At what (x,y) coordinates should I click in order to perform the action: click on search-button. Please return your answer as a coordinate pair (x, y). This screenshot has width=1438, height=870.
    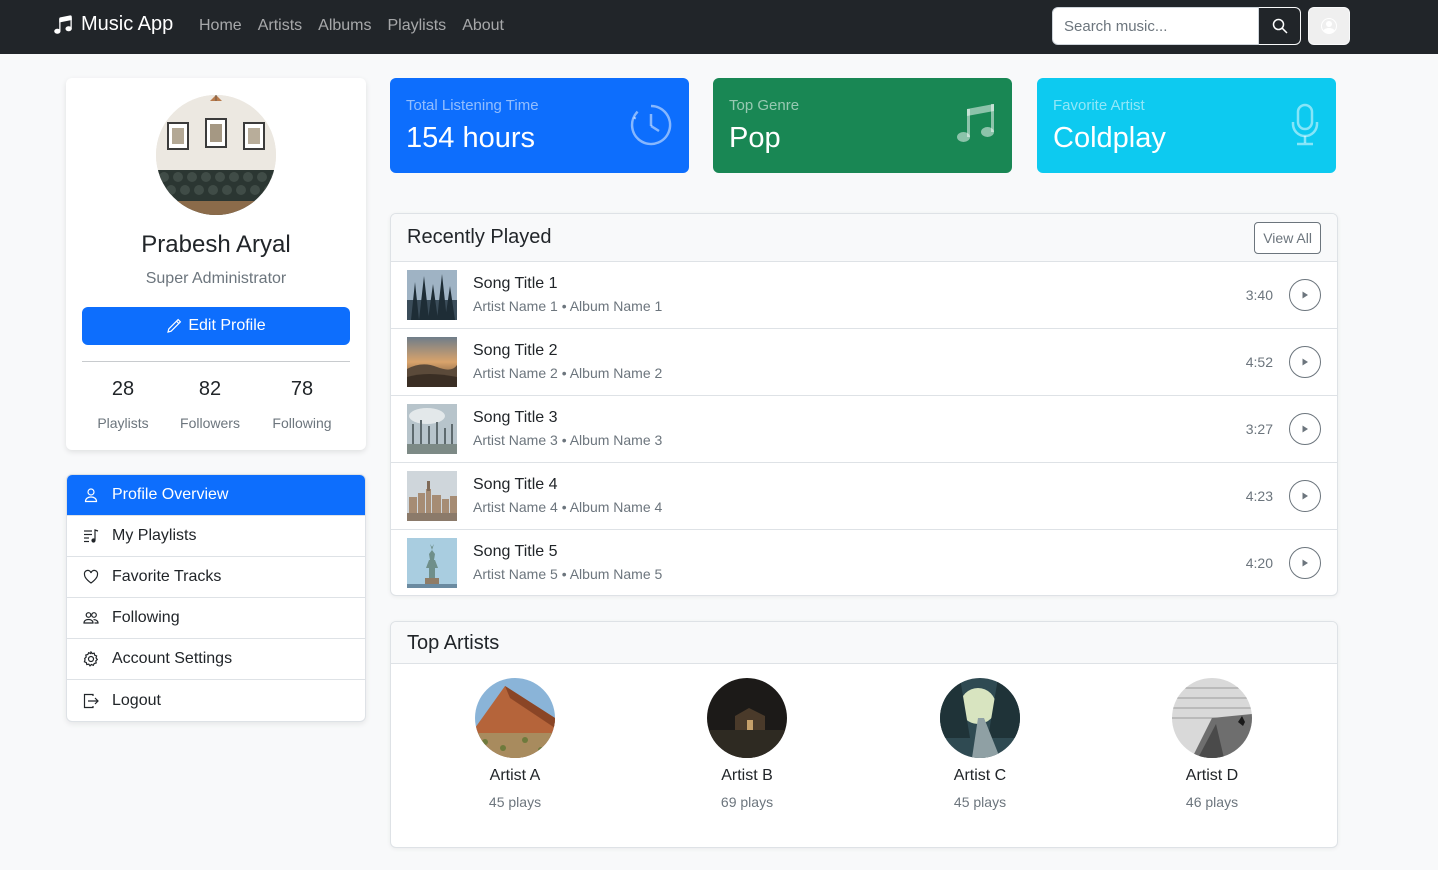
    Looking at the image, I should click on (1280, 26).